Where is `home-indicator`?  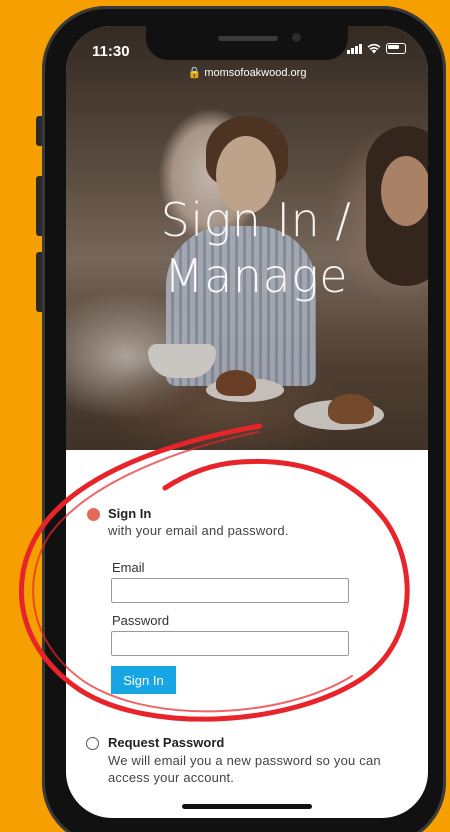
home-indicator is located at coordinates (247, 806).